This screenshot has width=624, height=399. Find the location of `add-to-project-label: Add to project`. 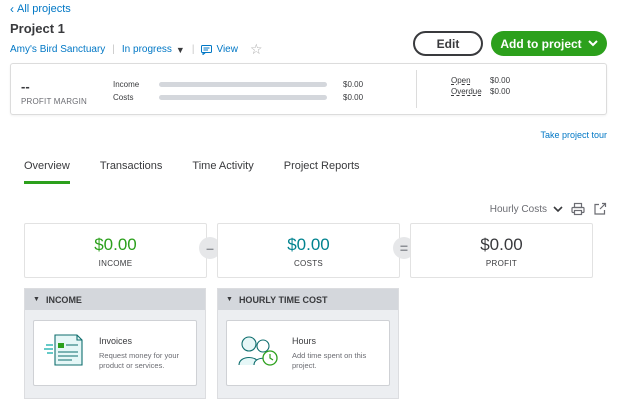

add-to-project-label: Add to project is located at coordinates (541, 43).